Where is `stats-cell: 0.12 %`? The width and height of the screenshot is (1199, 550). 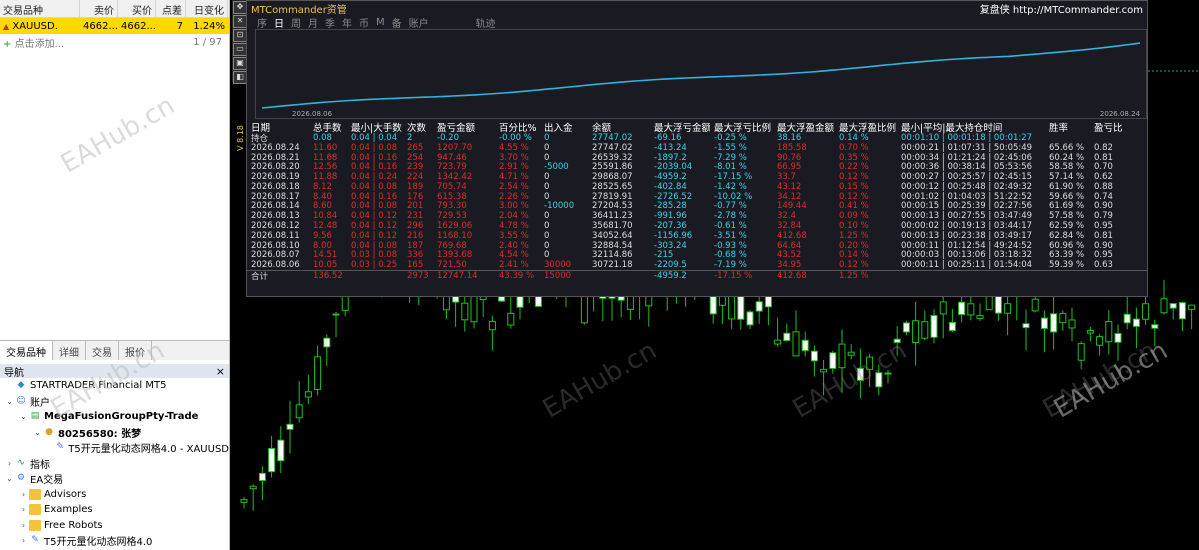 stats-cell: 0.12 % is located at coordinates (854, 265).